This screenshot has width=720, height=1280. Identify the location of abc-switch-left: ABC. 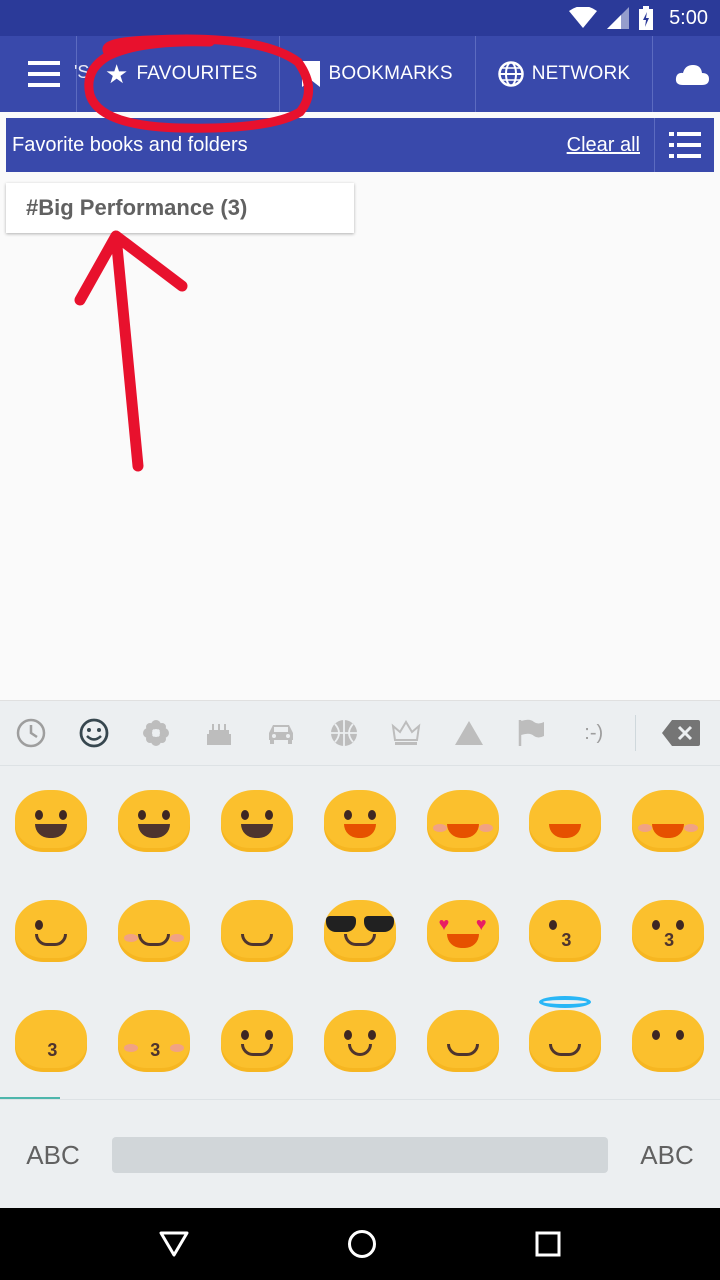
(53, 1155).